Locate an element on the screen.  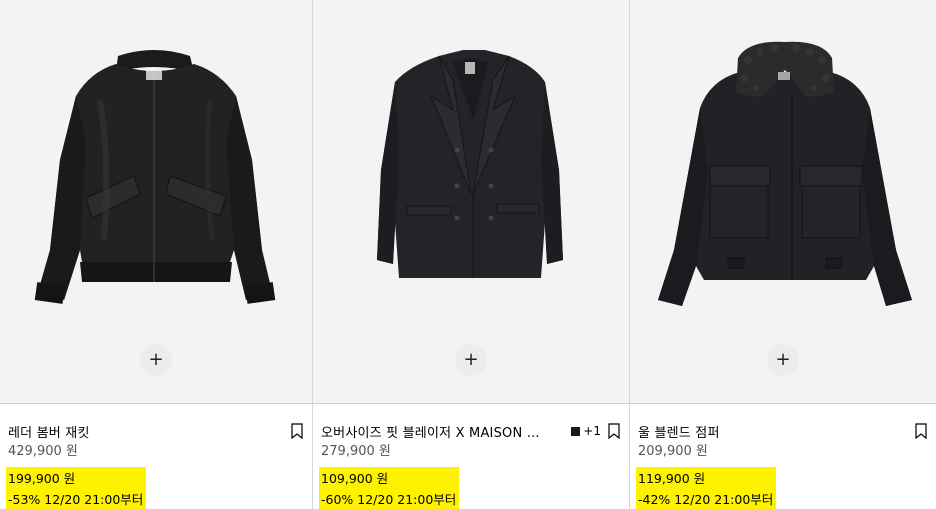
original-price: 209,900 원 is located at coordinates (673, 451).